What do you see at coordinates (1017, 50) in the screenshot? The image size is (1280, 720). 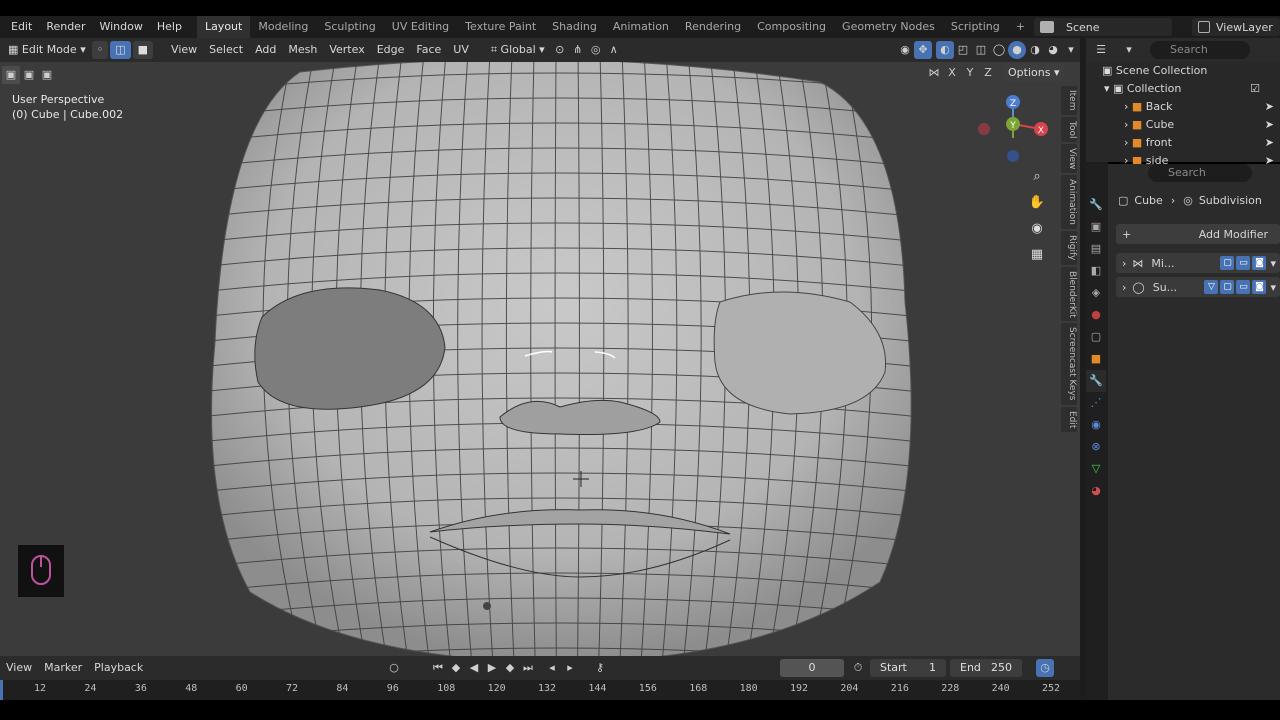 I see `solid-shading-icon: ●` at bounding box center [1017, 50].